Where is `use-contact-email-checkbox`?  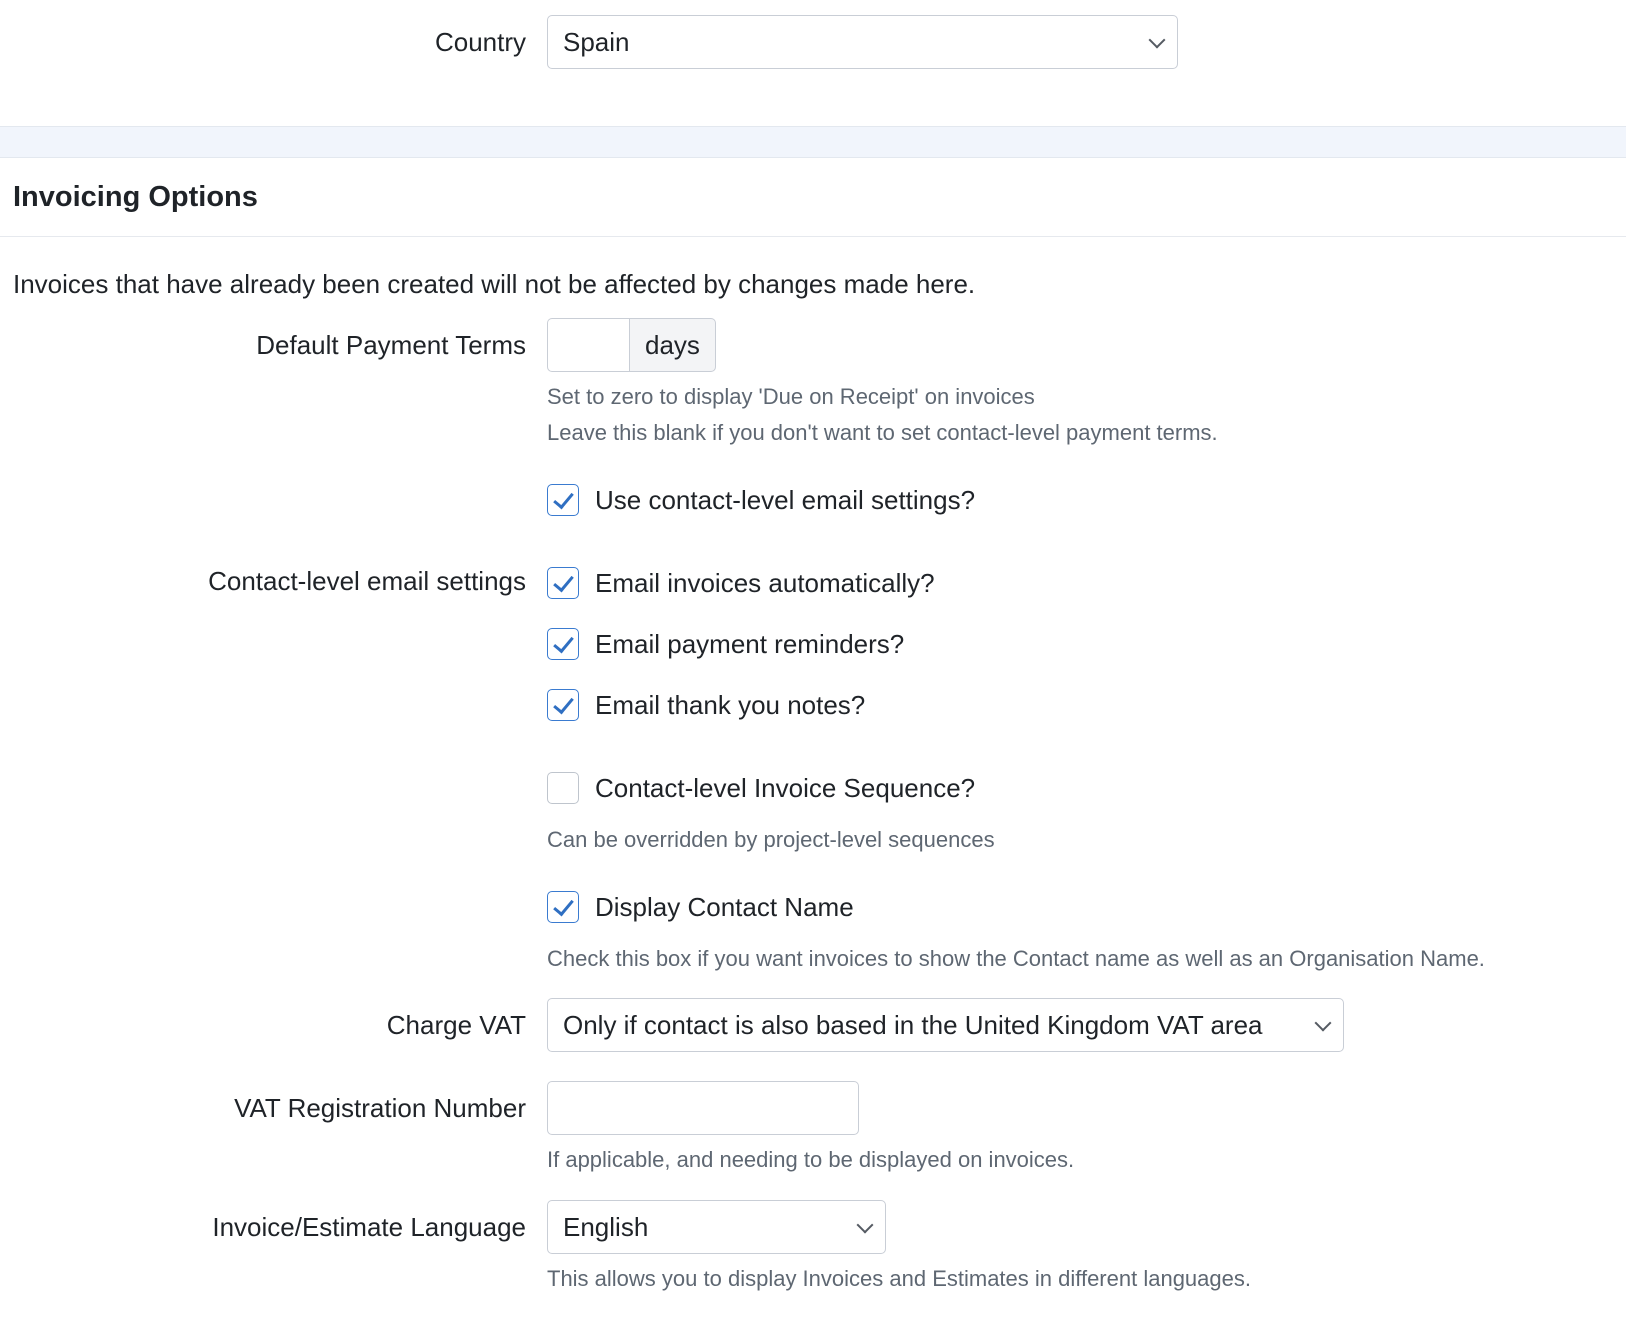
use-contact-email-checkbox is located at coordinates (563, 500).